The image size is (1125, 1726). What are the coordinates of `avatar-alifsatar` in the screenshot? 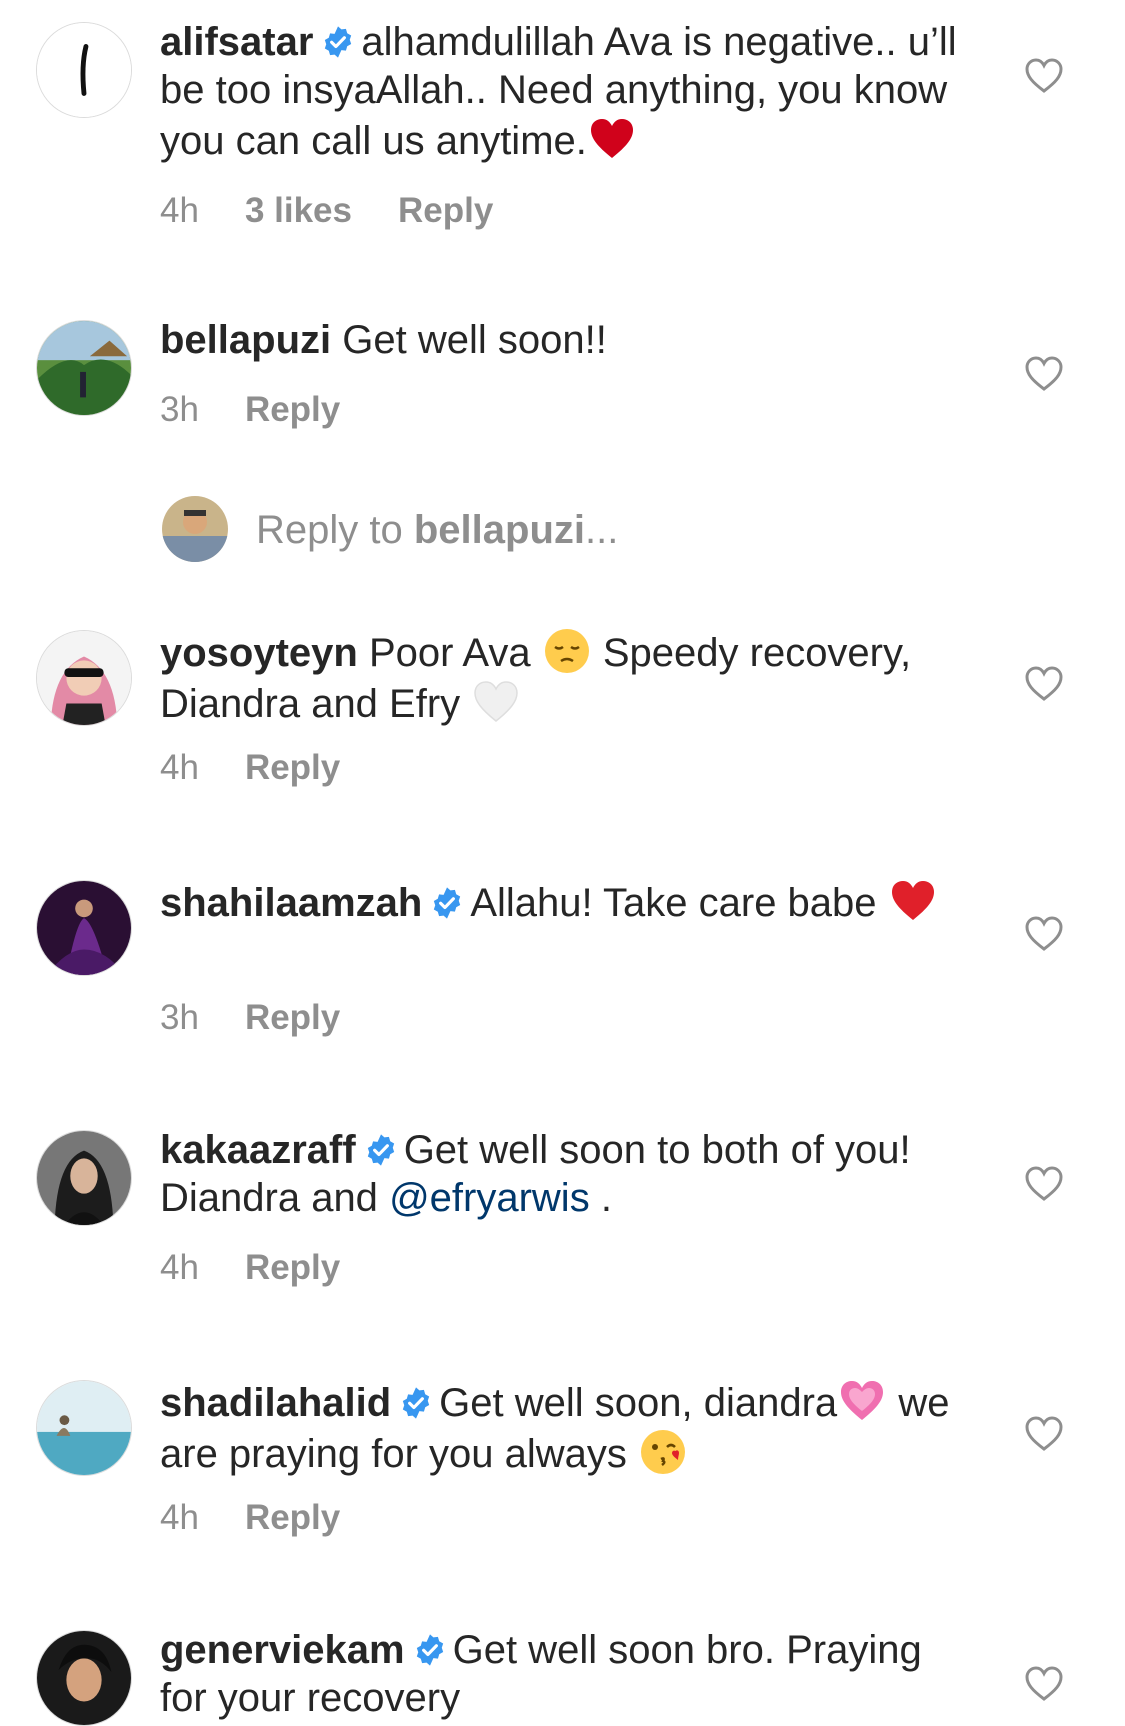 It's located at (84, 70).